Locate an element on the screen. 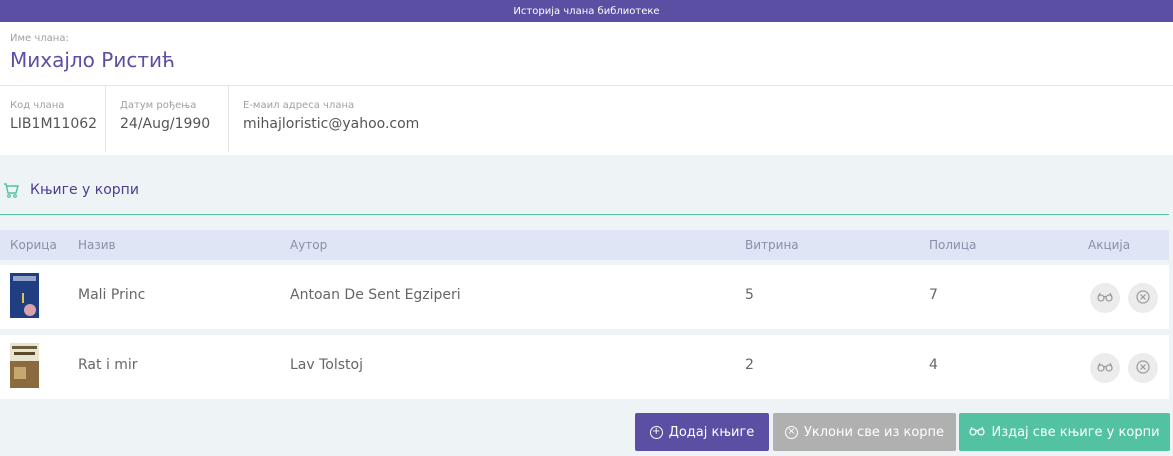 Image resolution: width=1173 pixels, height=456 pixels. page-header-bar: Историја члана библиотеке is located at coordinates (586, 11).